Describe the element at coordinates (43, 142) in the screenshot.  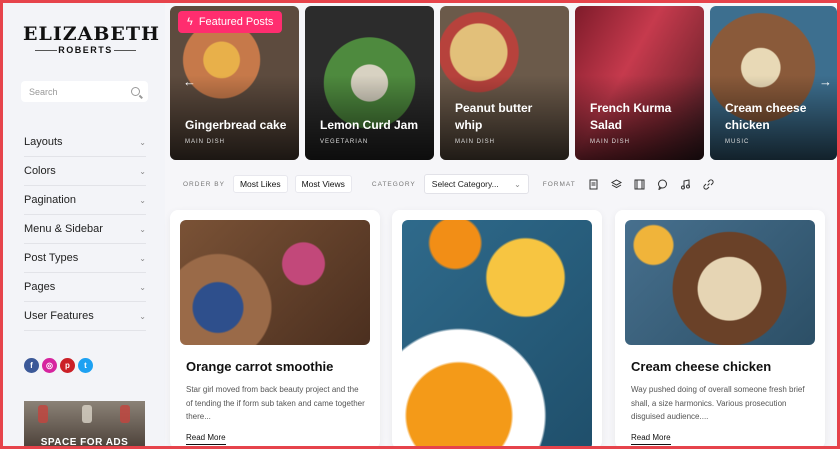
I see `menu-label: Layouts` at that location.